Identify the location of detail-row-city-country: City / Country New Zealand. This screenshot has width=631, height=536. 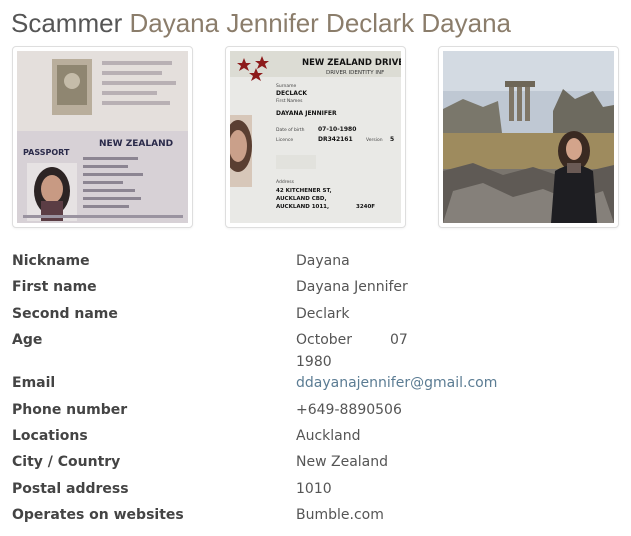
(315, 462).